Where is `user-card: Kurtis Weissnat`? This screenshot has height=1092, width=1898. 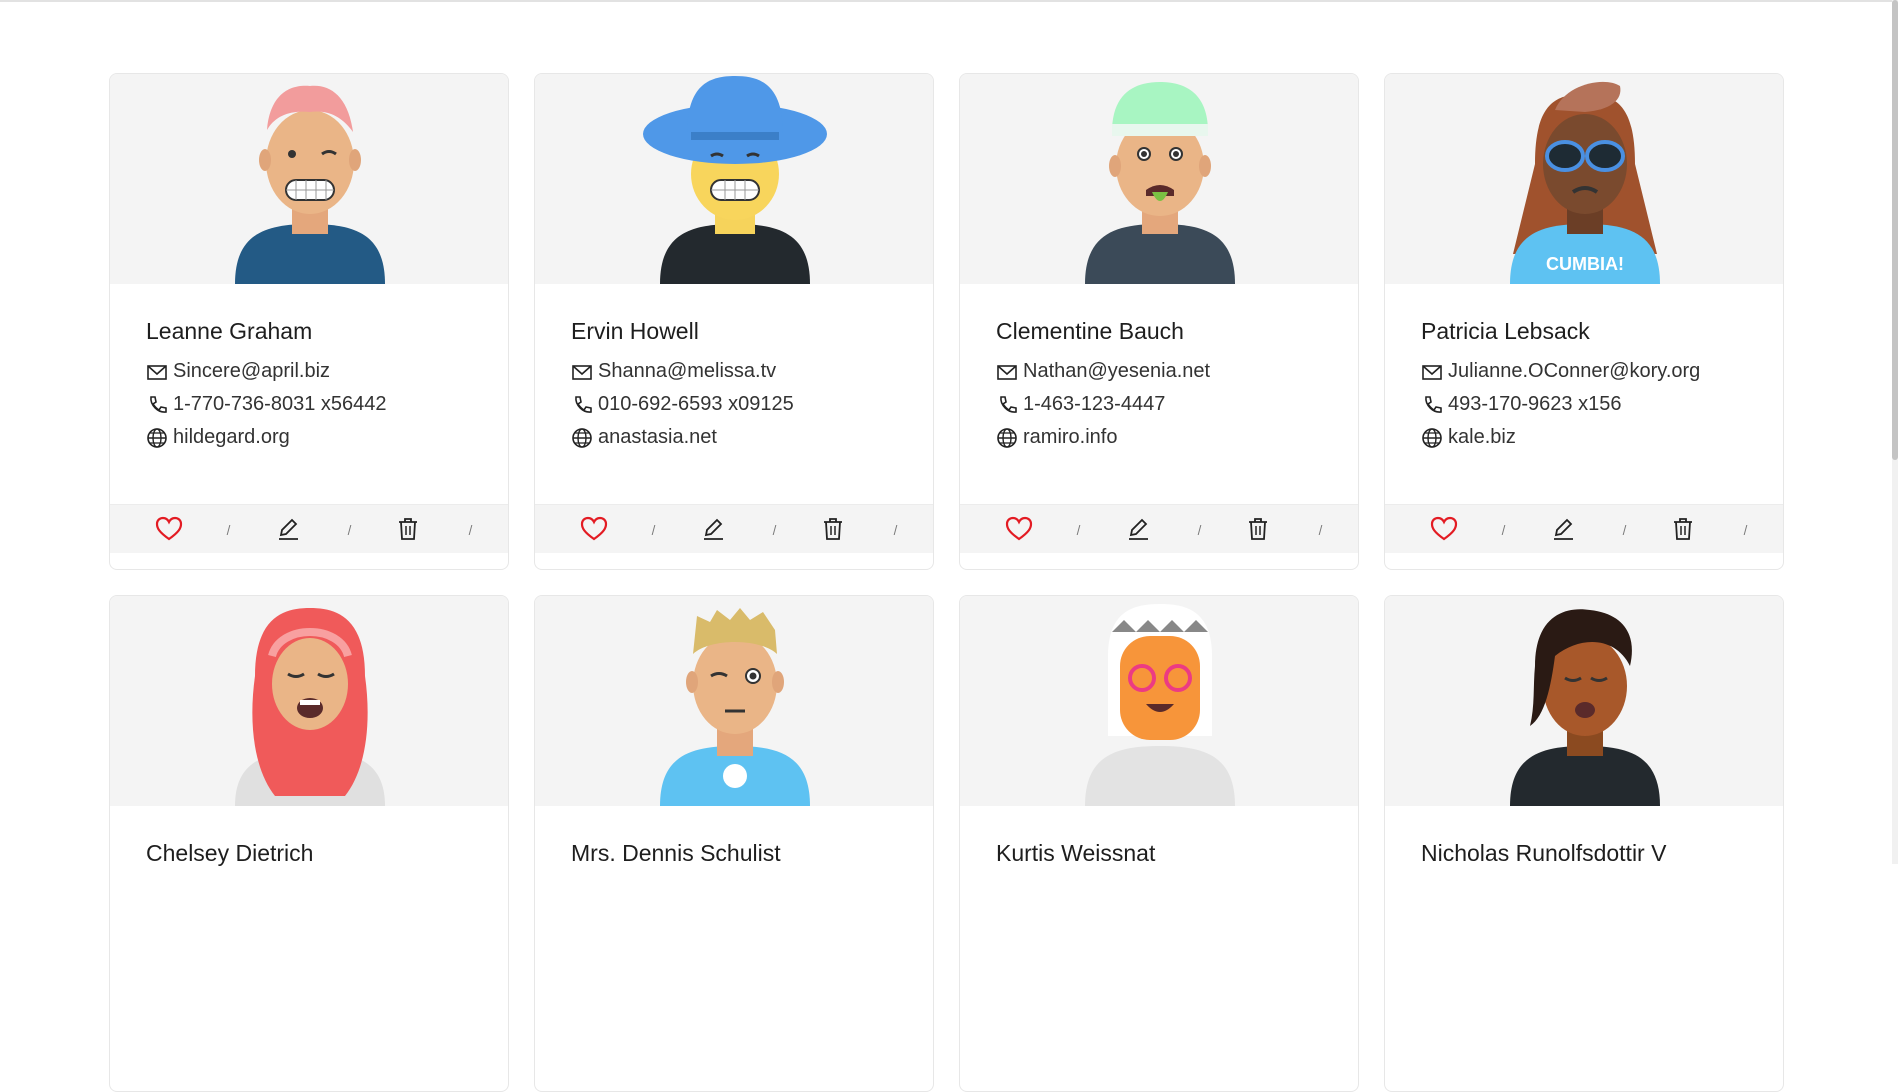
user-card: Kurtis Weissnat is located at coordinates (1159, 843).